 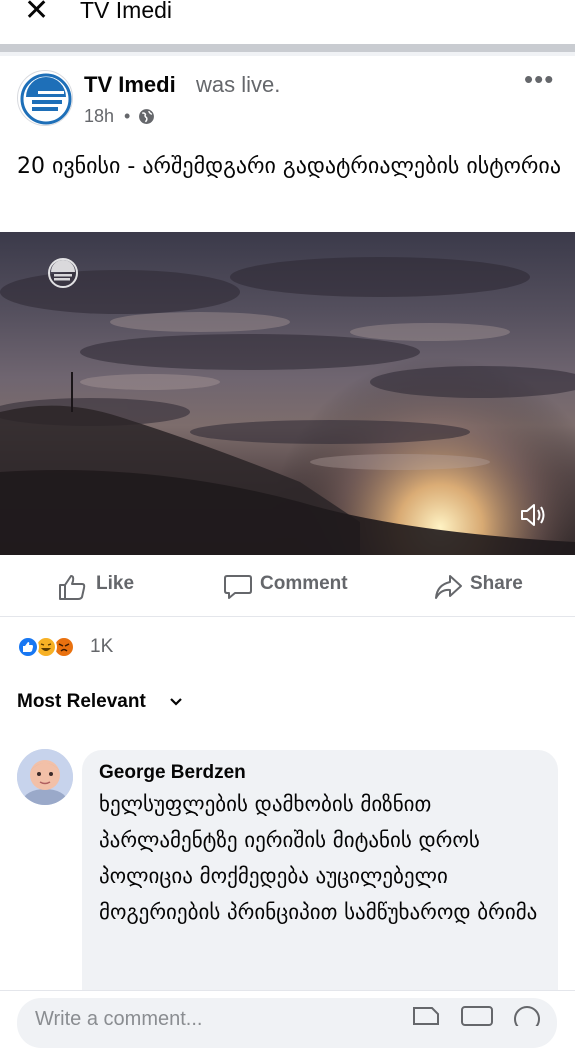 I want to click on like-icon, so click(x=72, y=587).